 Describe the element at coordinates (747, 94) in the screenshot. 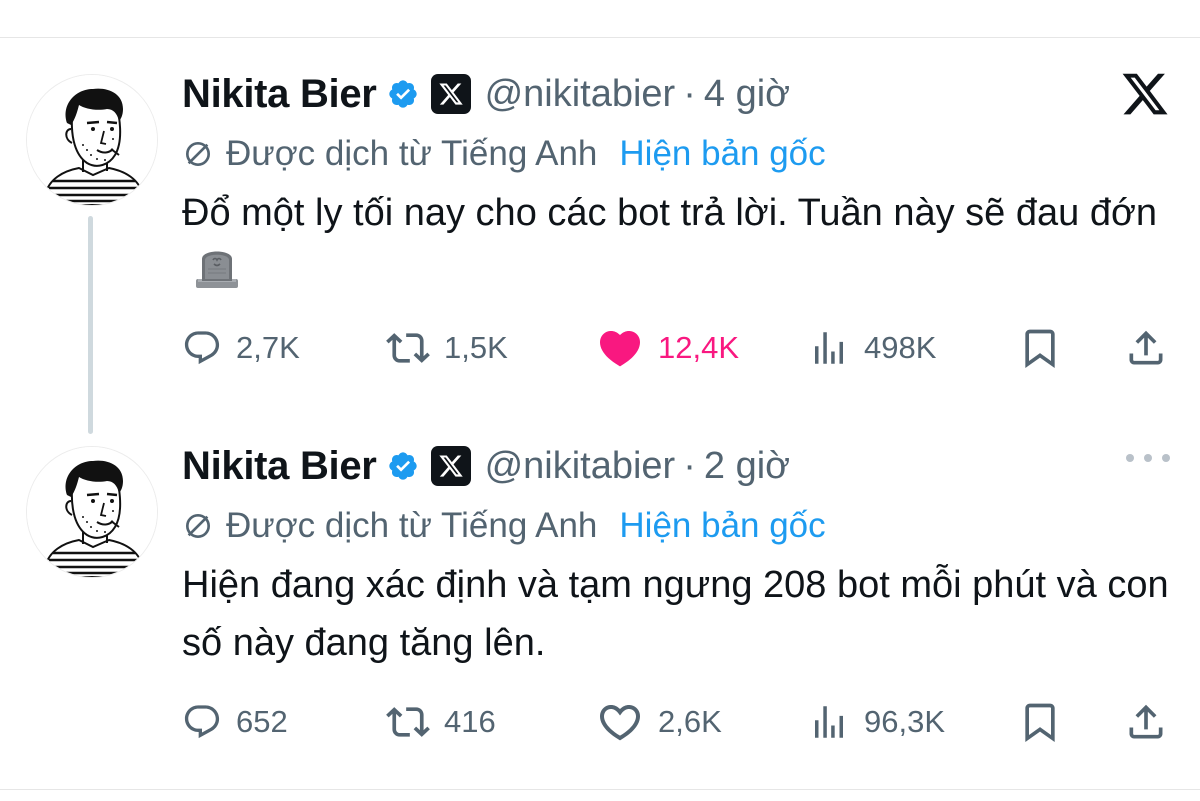

I see `timestamp: 4 giờ` at that location.